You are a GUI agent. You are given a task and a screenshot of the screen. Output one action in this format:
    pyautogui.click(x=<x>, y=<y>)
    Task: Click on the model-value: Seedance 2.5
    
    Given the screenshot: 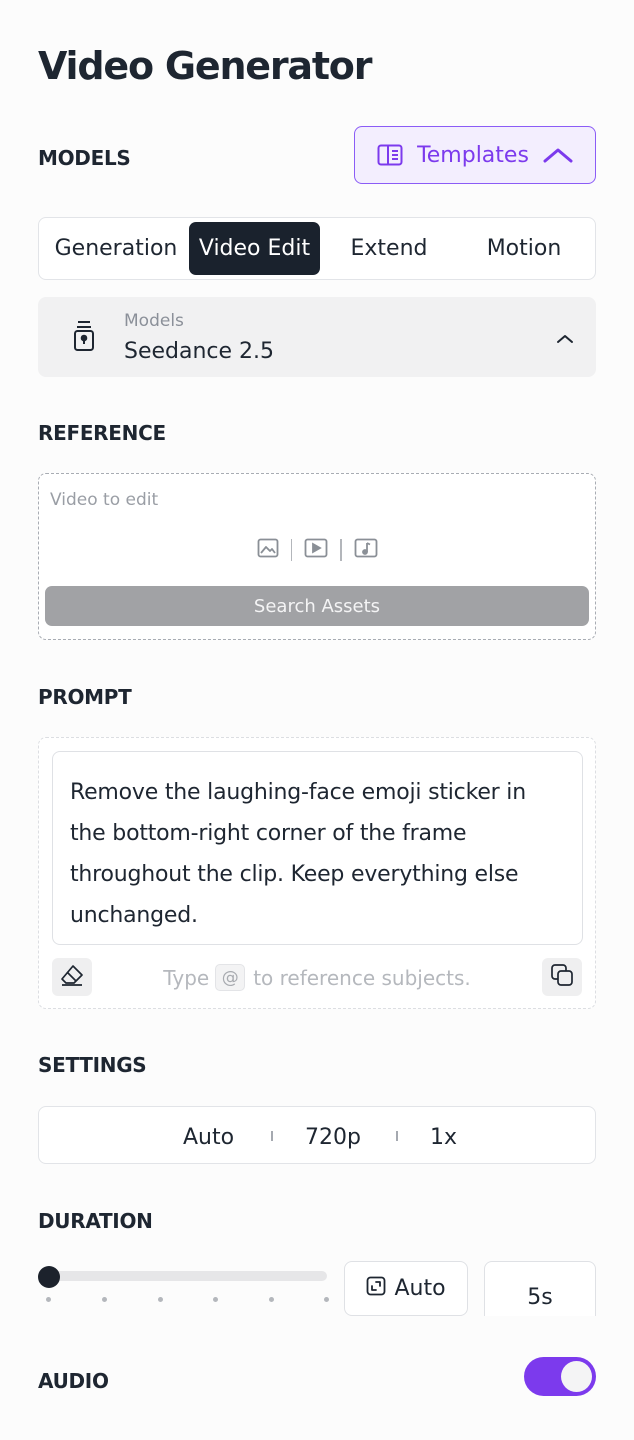 What is the action you would take?
    pyautogui.click(x=199, y=351)
    